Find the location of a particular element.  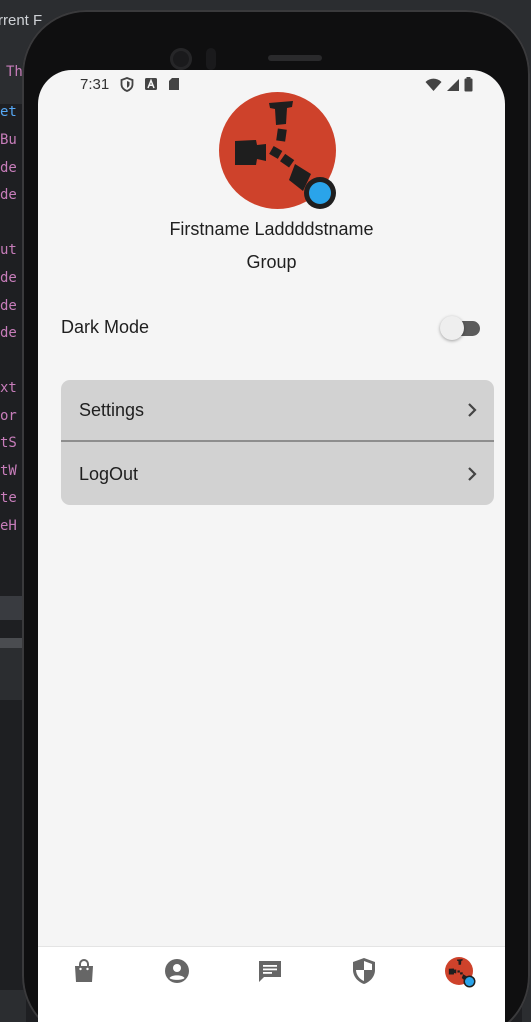

camera-icon is located at coordinates (181, 59).